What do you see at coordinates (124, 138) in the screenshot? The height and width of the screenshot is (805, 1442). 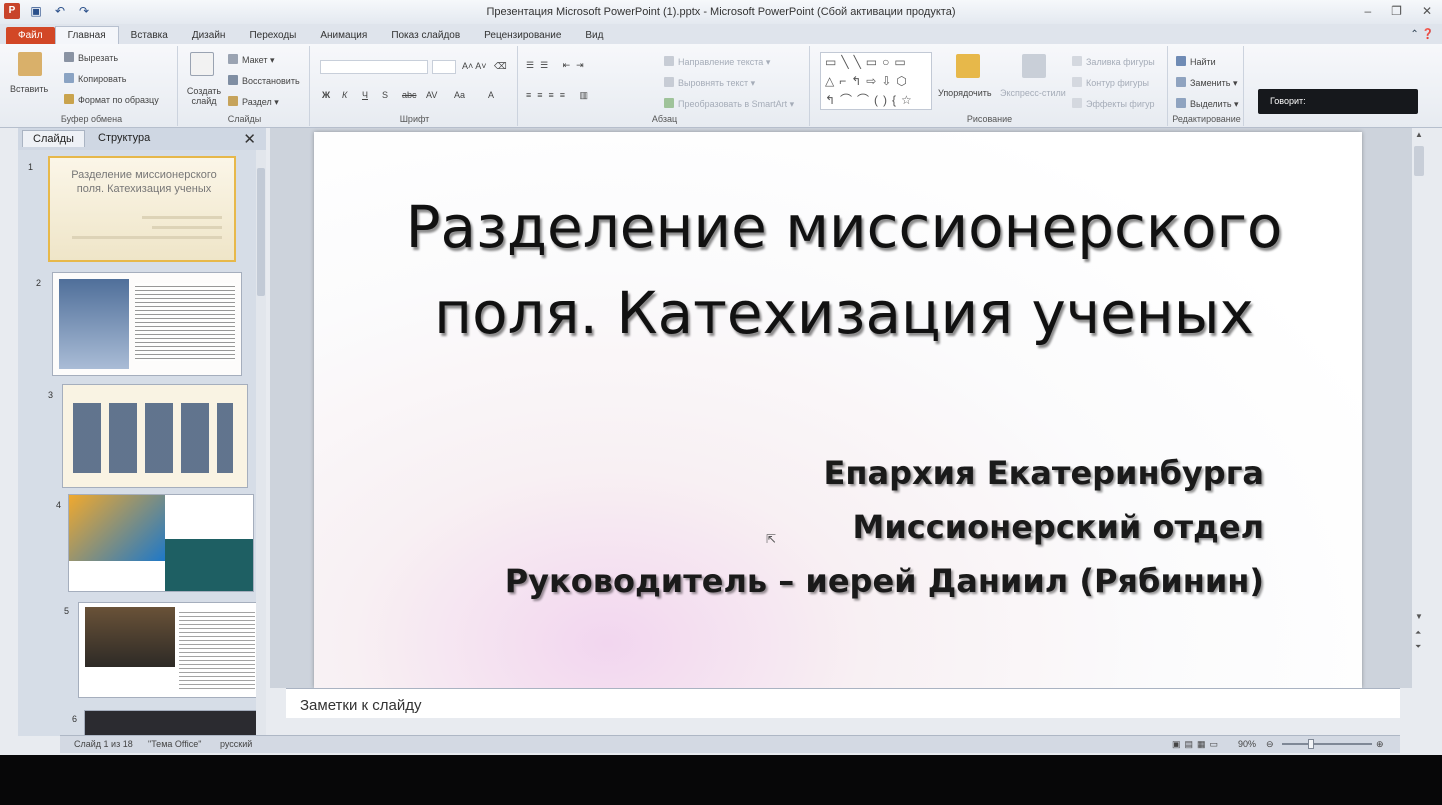 I see `tab-outline: Структура` at bounding box center [124, 138].